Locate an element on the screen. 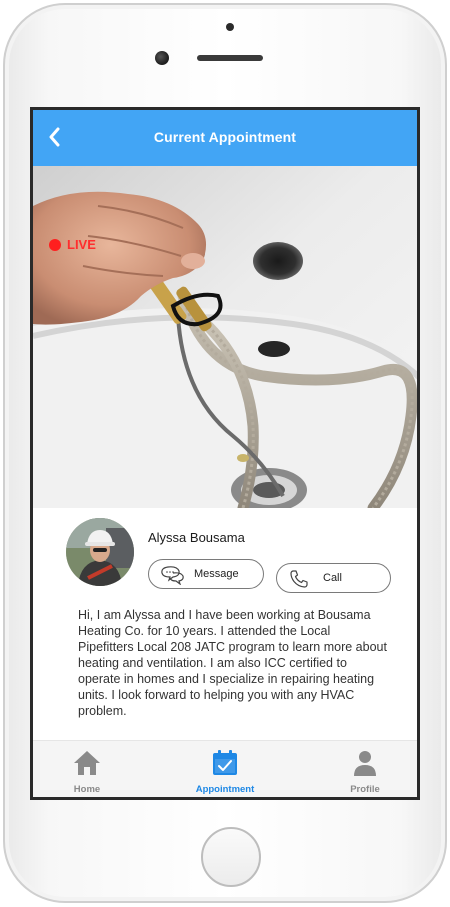 The height and width of the screenshot is (907, 450). nav-item-home: Home is located at coordinates (87, 773).